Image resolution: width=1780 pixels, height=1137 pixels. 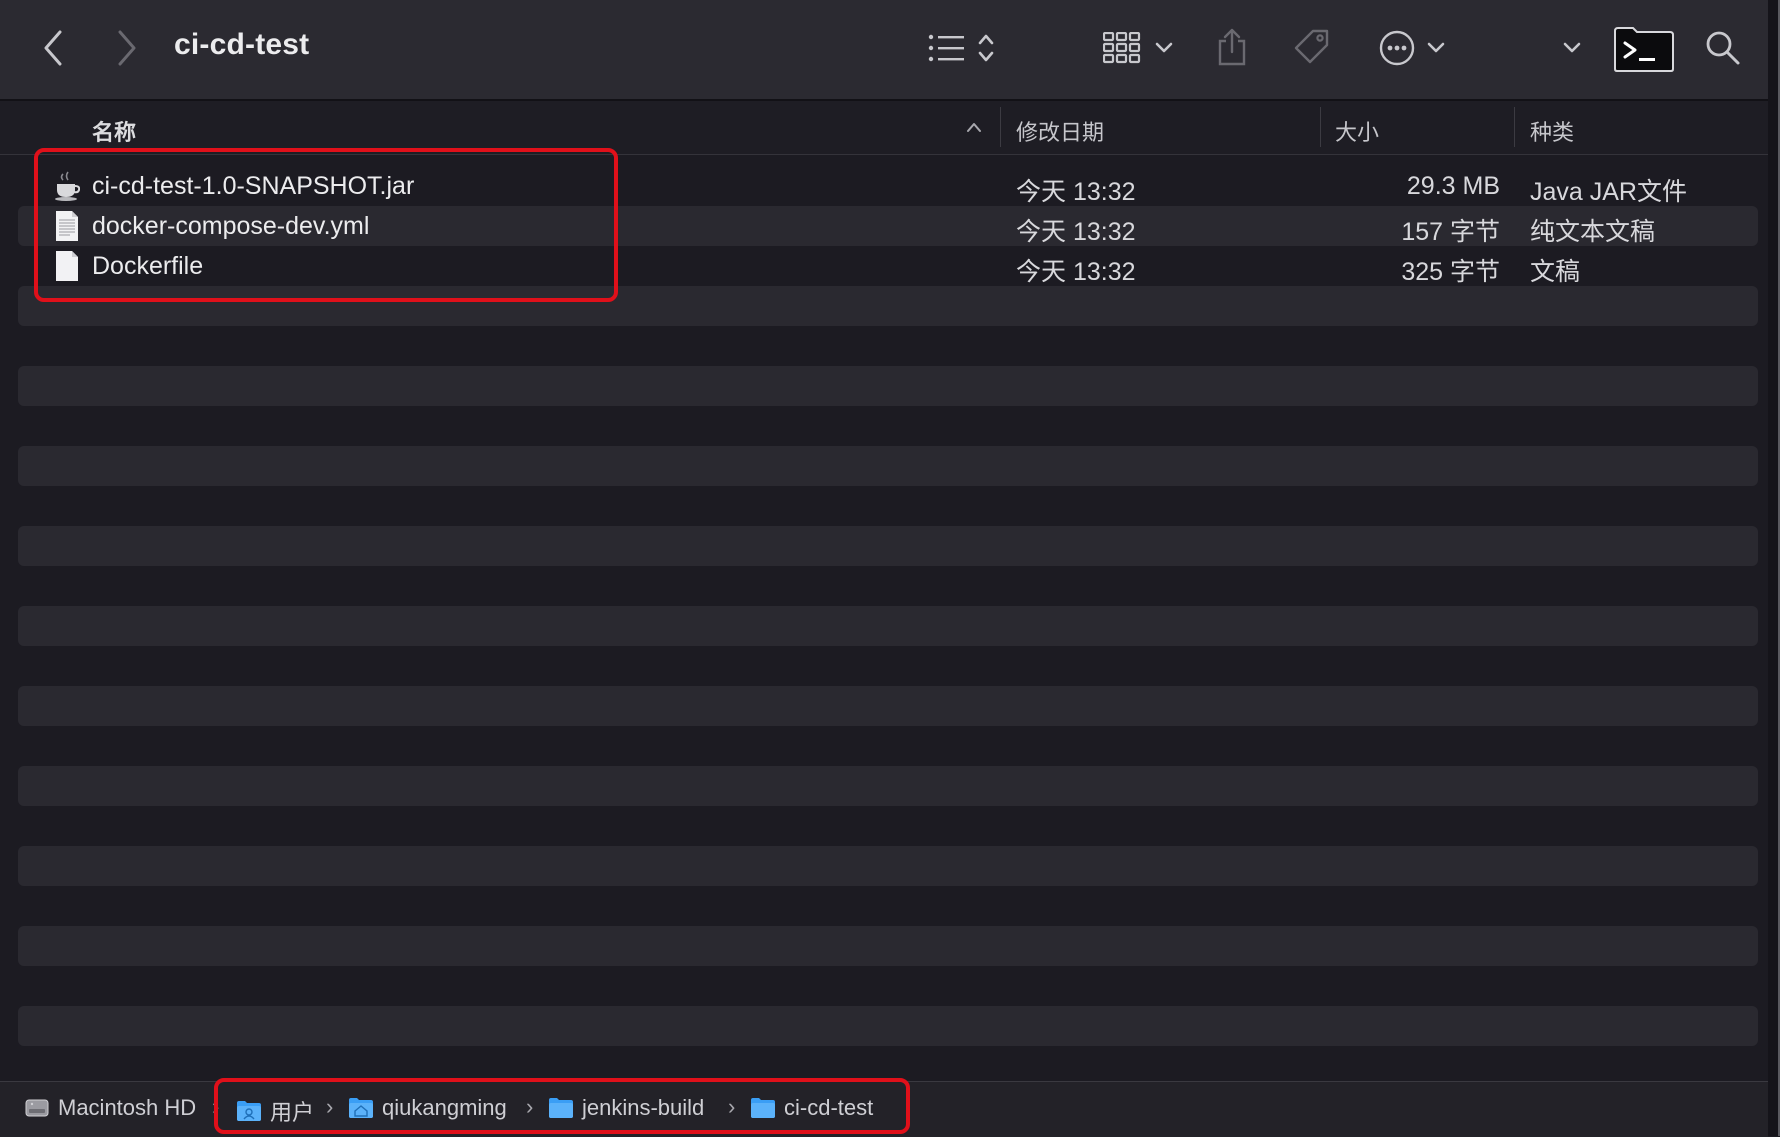 I want to click on group-button, so click(x=1138, y=48).